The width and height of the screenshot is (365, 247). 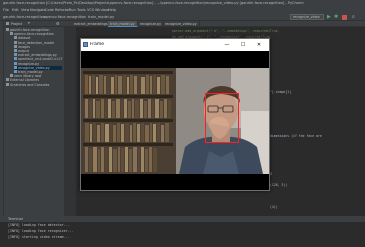 I want to click on tab-label: recognize_video.py, so click(x=181, y=24).